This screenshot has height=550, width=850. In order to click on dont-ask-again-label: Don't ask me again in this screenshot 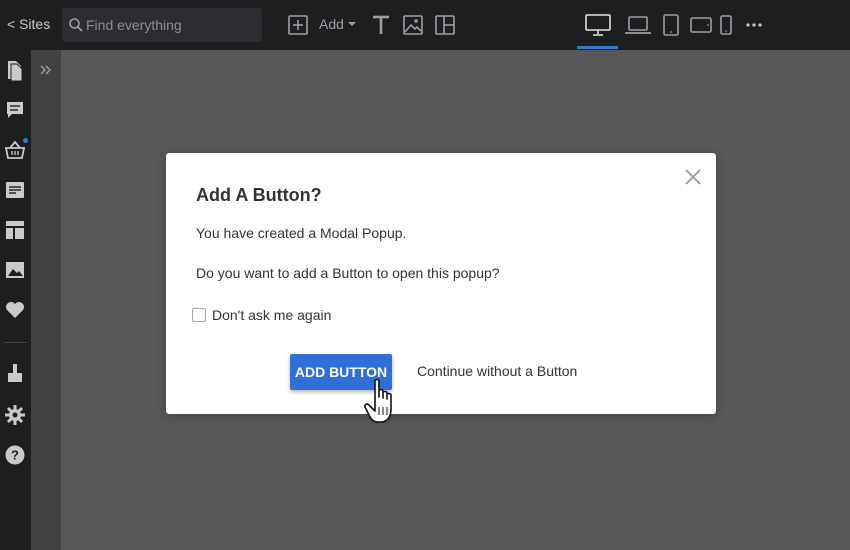, I will do `click(272, 315)`.